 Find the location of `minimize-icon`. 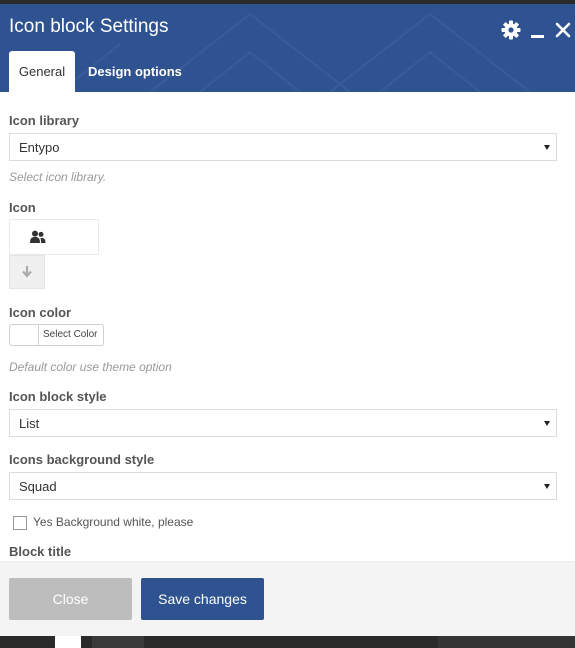

minimize-icon is located at coordinates (538, 30).